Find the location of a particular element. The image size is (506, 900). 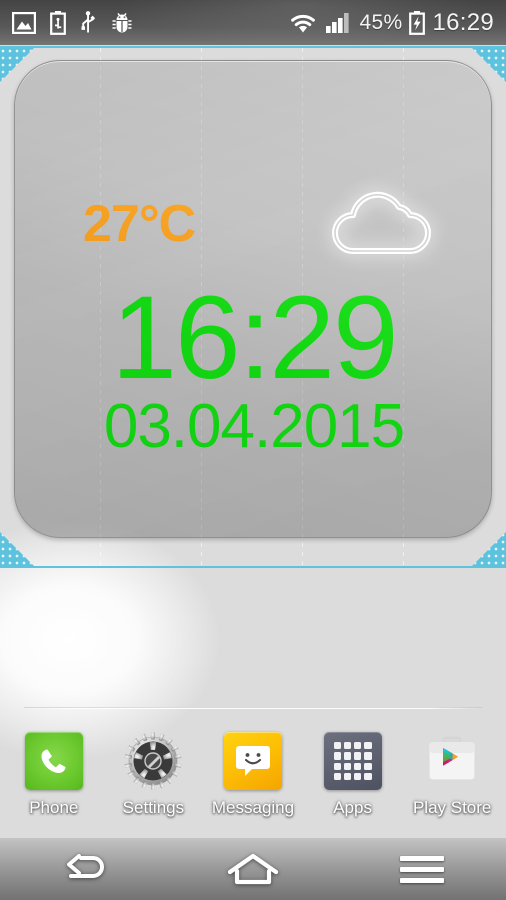

home-button is located at coordinates (253, 869).